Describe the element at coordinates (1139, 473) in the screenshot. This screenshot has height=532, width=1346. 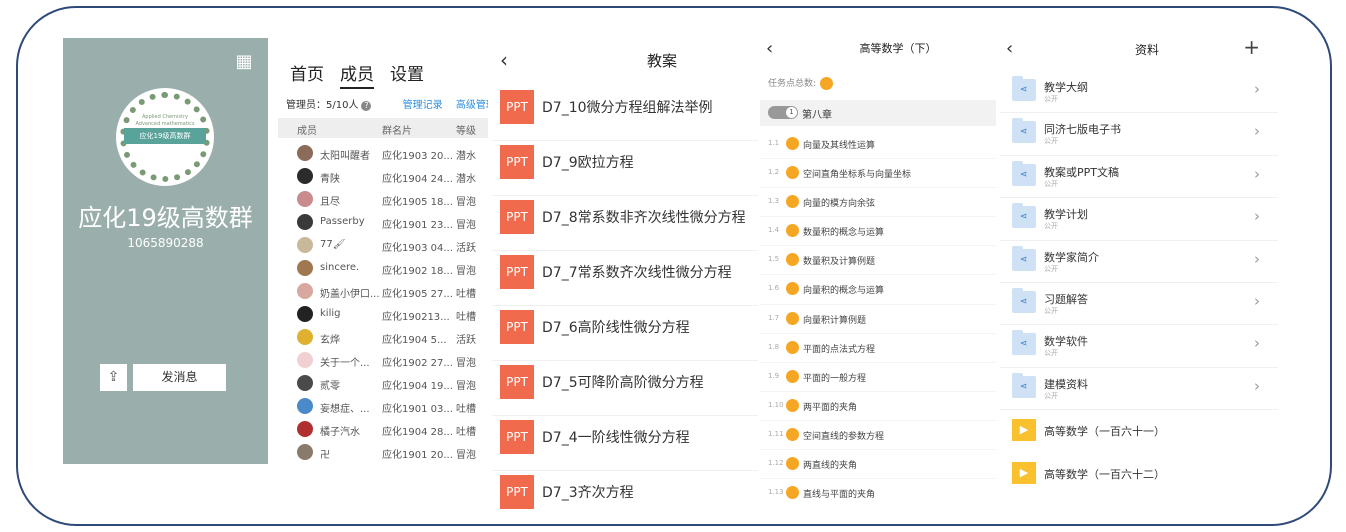
I see `list-item: ▶ 高等数学（一百六十二）` at that location.